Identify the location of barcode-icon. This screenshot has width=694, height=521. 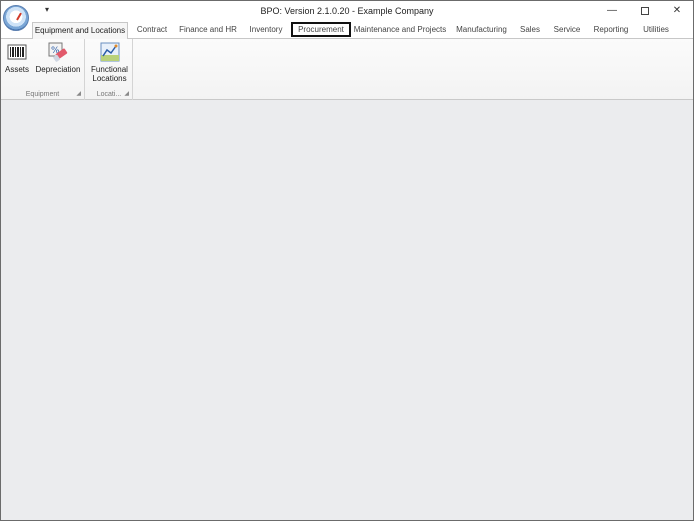
(17, 52).